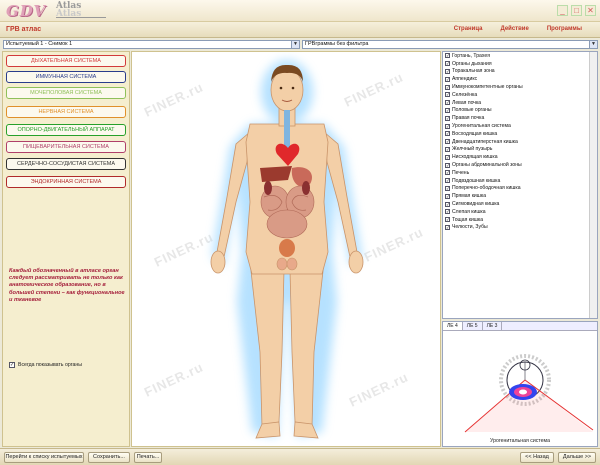  I want to click on system-immune-button: ИММУННАЯ СИСТЕМА, so click(66, 77).